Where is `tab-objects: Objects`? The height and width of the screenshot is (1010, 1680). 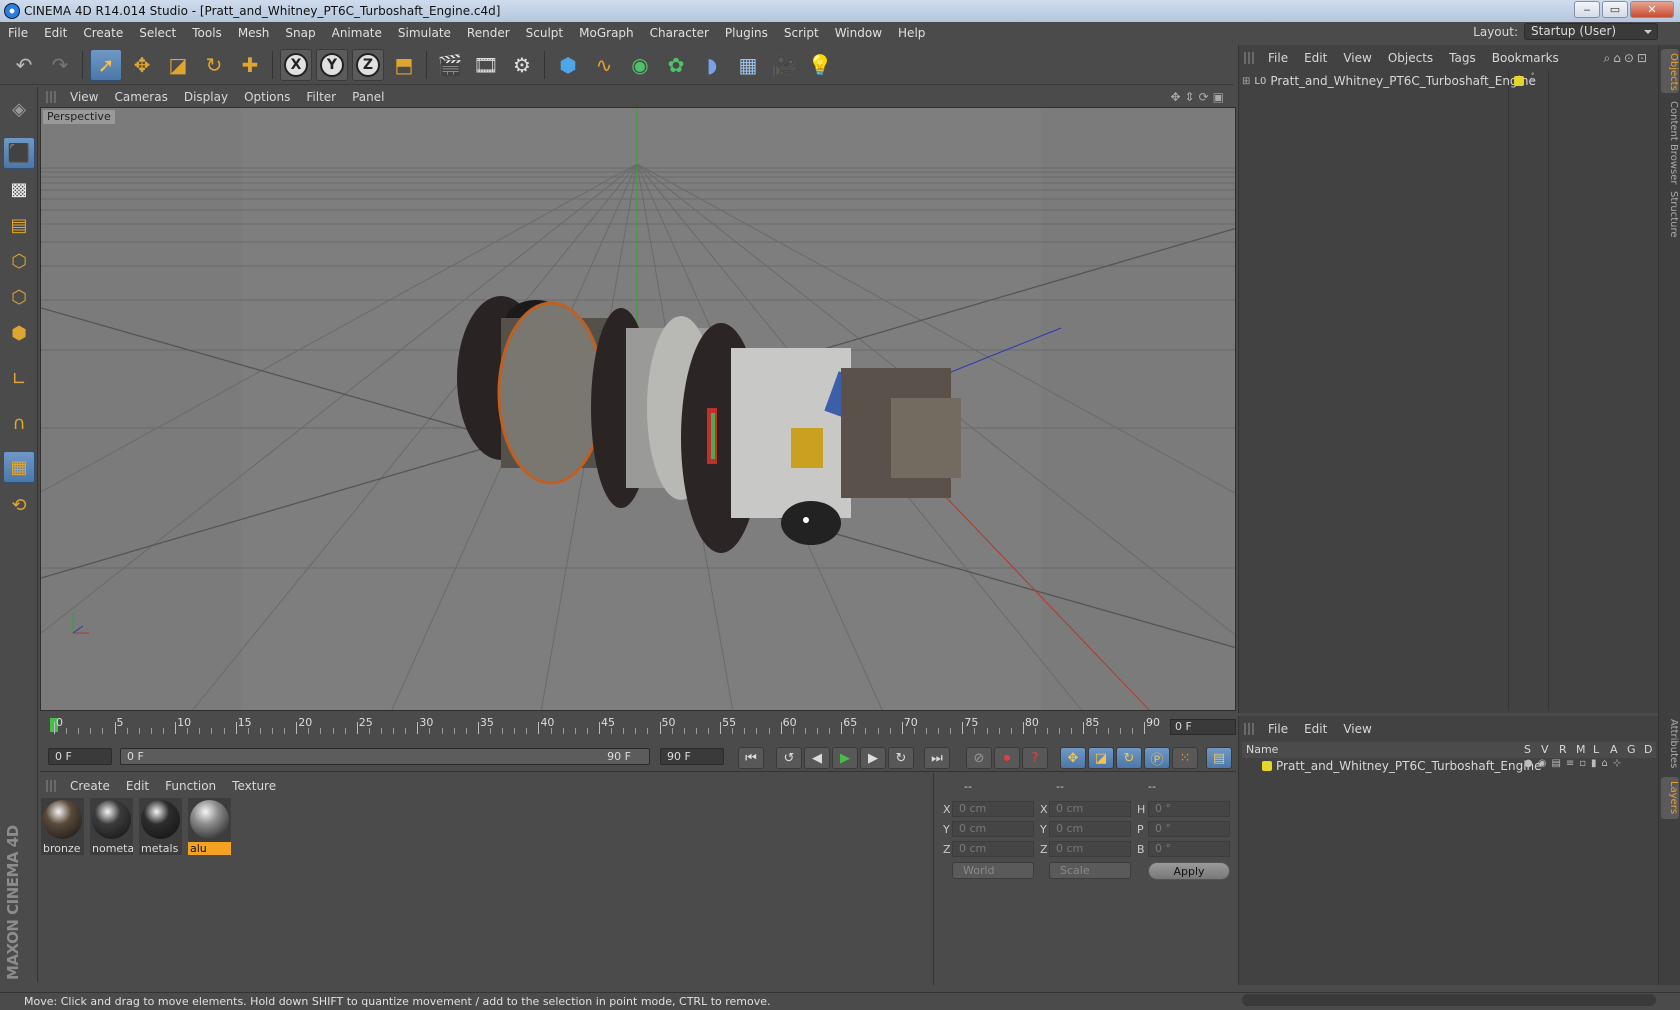
tab-objects: Objects is located at coordinates (1670, 71).